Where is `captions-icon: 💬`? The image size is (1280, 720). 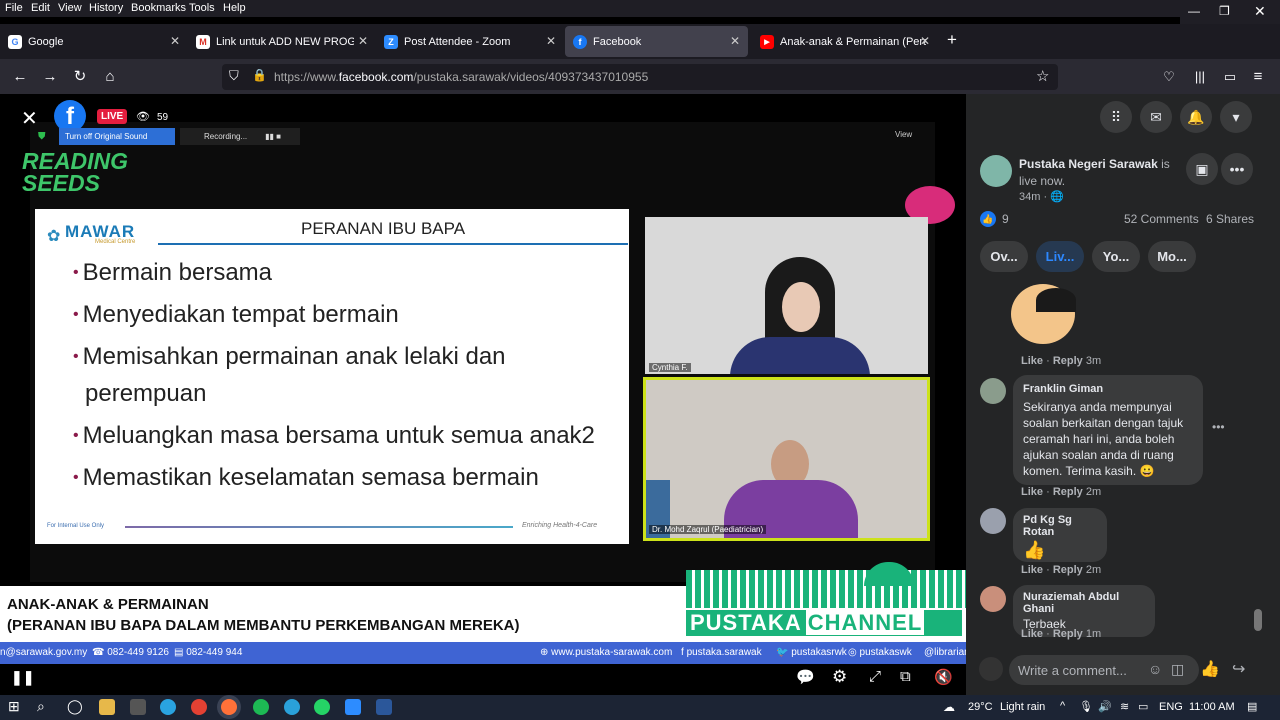 captions-icon: 💬 is located at coordinates (805, 677).